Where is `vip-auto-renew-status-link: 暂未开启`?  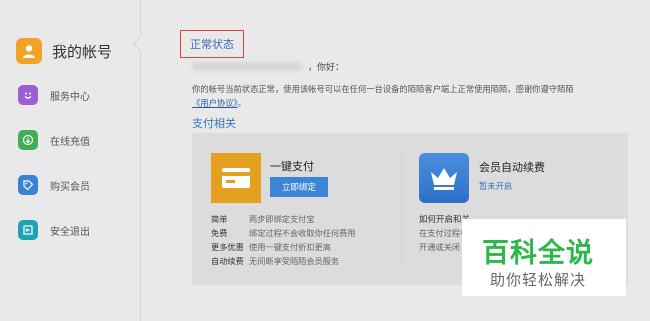 vip-auto-renew-status-link: 暂未开启 is located at coordinates (495, 186).